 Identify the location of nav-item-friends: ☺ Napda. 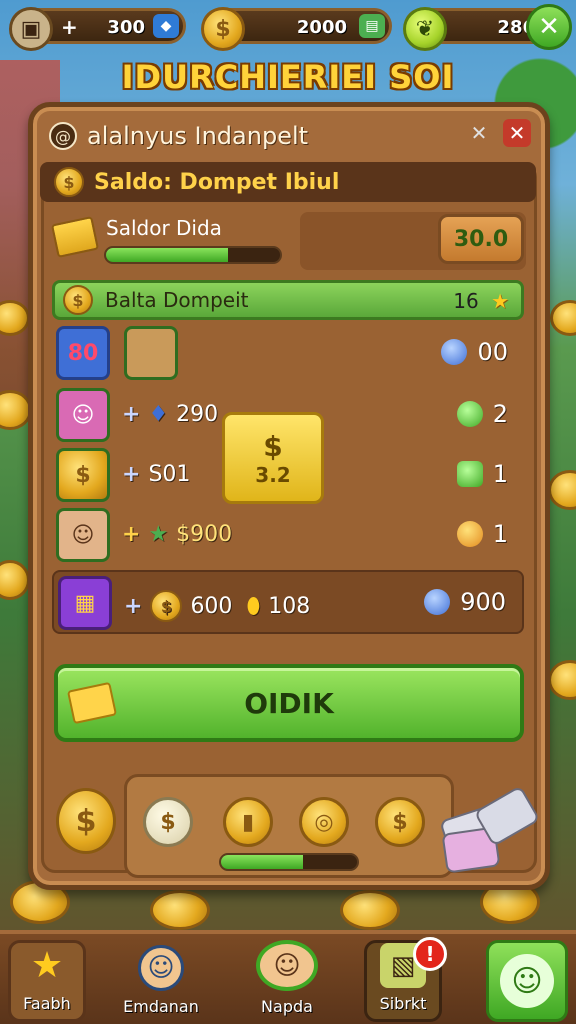
(287, 981).